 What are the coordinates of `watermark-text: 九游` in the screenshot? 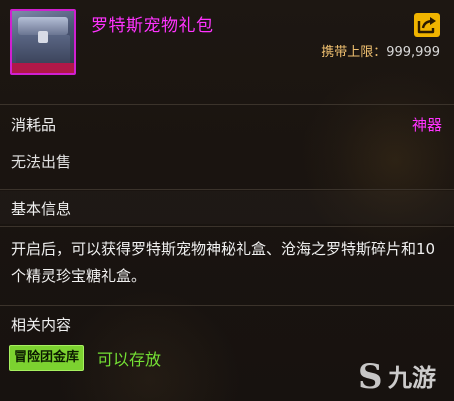 It's located at (412, 378).